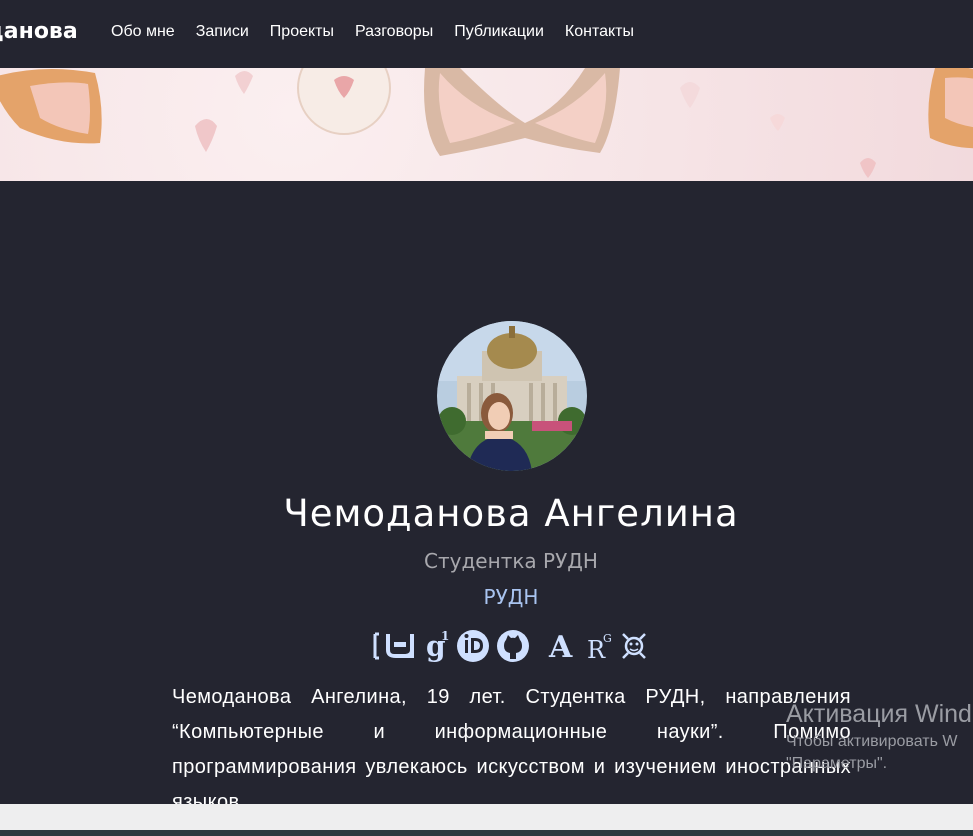 This screenshot has height=836, width=973. What do you see at coordinates (499, 32) in the screenshot?
I see `nav-link-publications: Публикации` at bounding box center [499, 32].